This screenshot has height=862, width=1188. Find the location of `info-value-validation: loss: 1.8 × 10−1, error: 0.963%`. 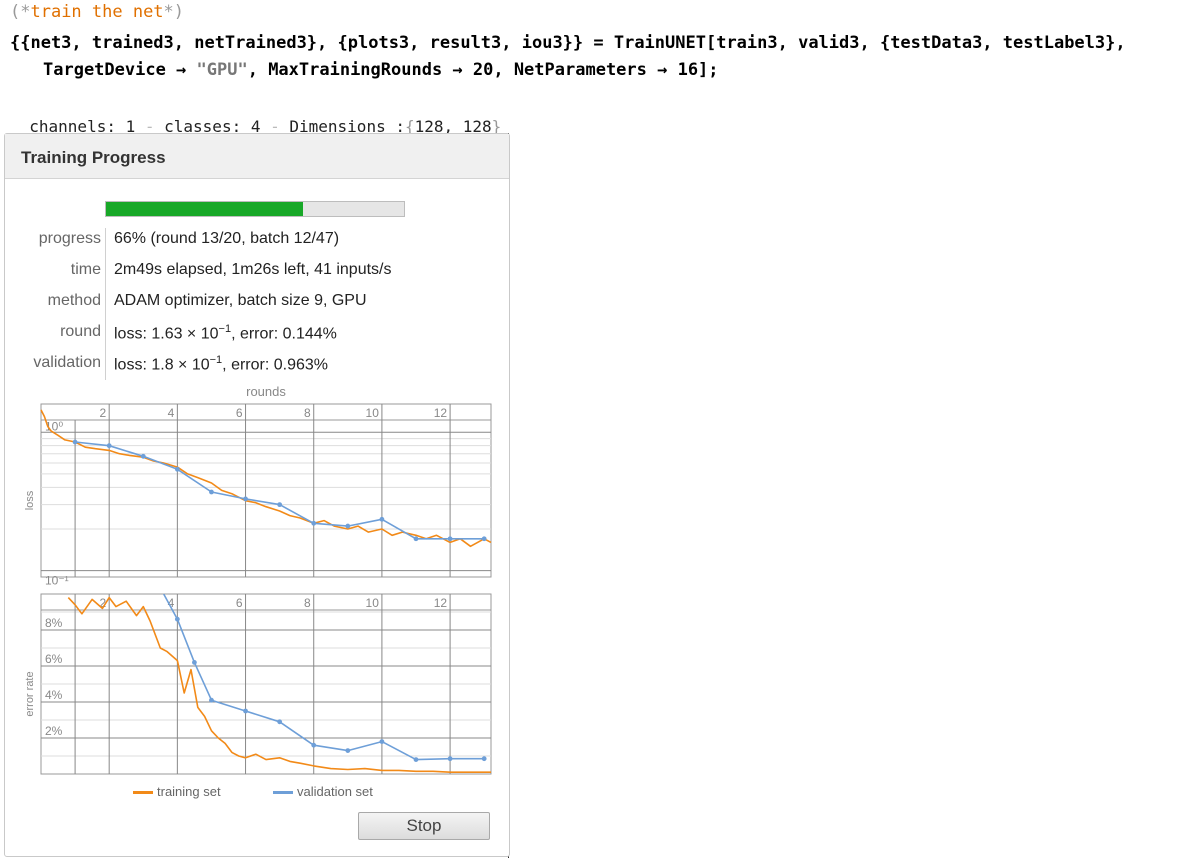

info-value-validation: loss: 1.8 × 10−1, error: 0.963% is located at coordinates (221, 364).